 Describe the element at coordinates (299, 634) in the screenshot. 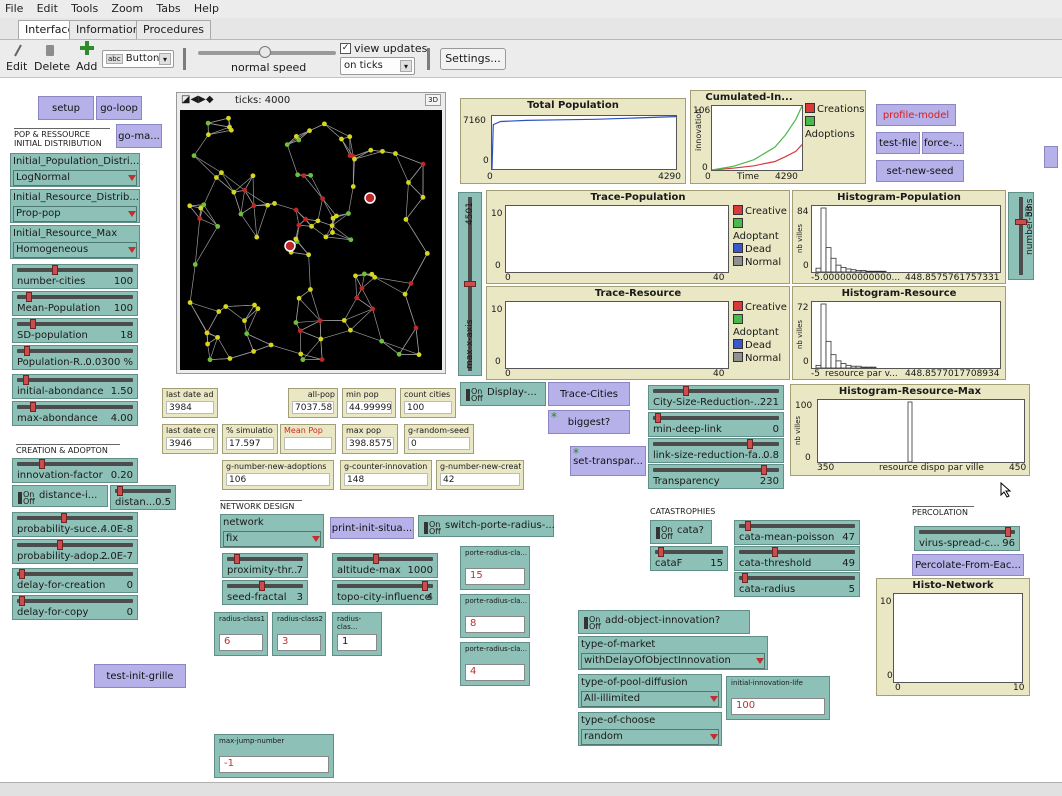

I see `radius-class2-input: radius-class2 3` at that location.